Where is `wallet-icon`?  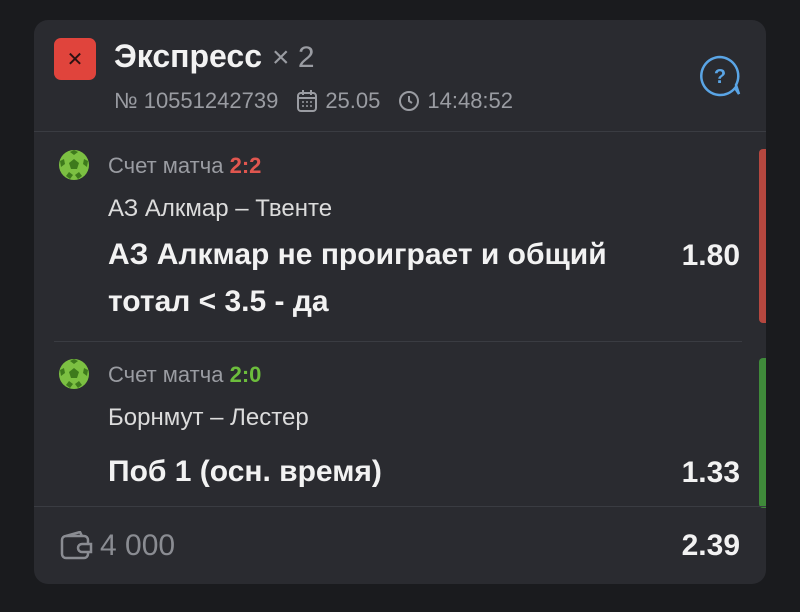 wallet-icon is located at coordinates (76, 545).